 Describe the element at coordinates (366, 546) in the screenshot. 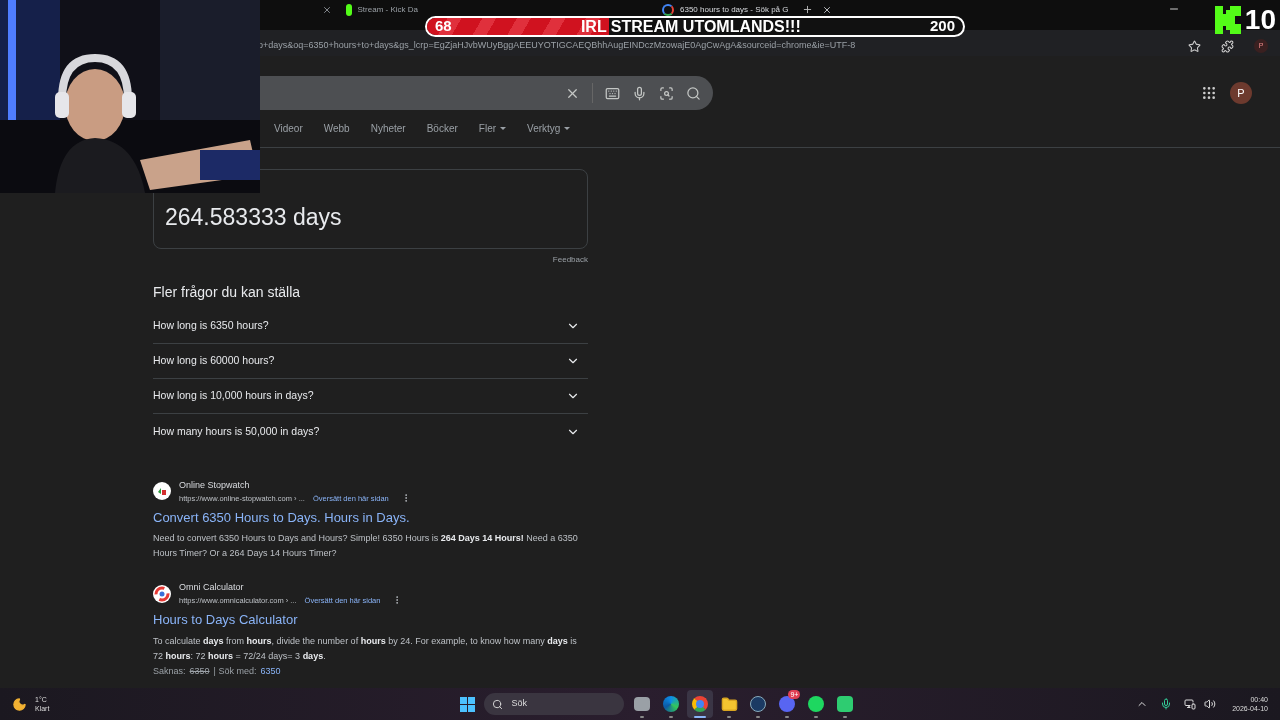

I see `result-snippet: Need to convert 6350 Hours to Days and Hours? Simple! 6350 Hours is 264 Days 14 Hours! Need a 6350 Hours Timer? Or a 264 Days 14 Hours Timer?` at that location.